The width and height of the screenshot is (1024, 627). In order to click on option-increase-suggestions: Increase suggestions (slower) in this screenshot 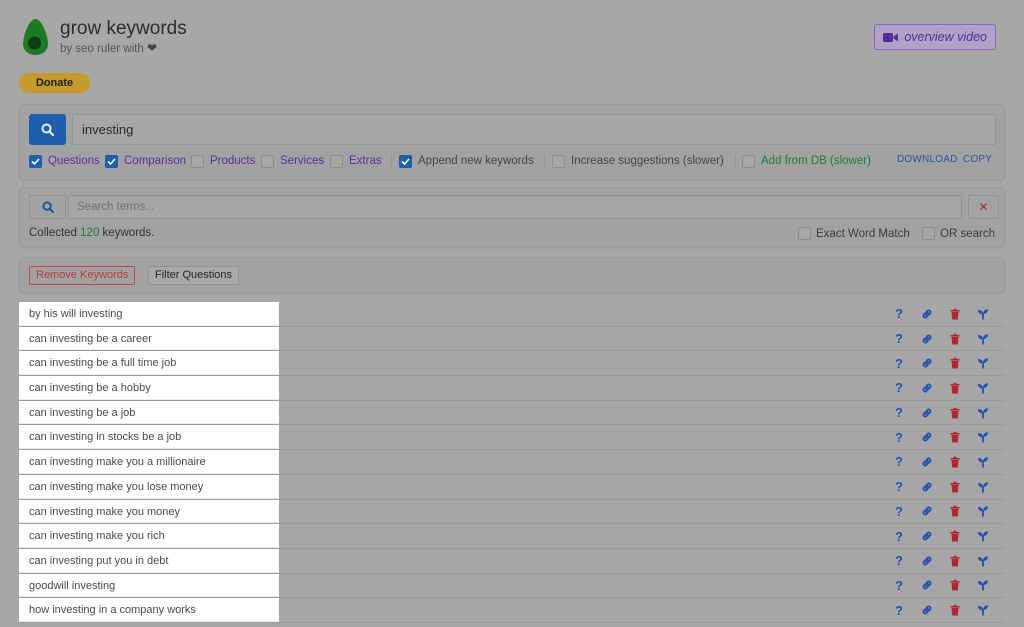, I will do `click(638, 161)`.